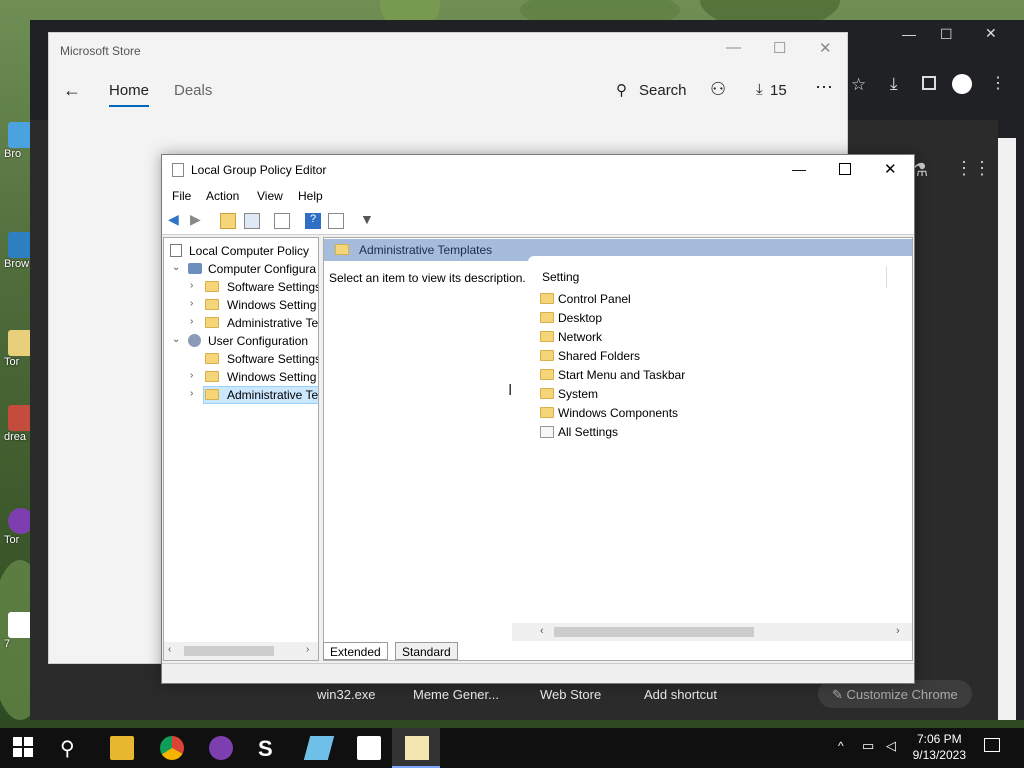 The height and width of the screenshot is (768, 1024). What do you see at coordinates (253, 323) in the screenshot?
I see `tree-node: › Administrative Te` at bounding box center [253, 323].